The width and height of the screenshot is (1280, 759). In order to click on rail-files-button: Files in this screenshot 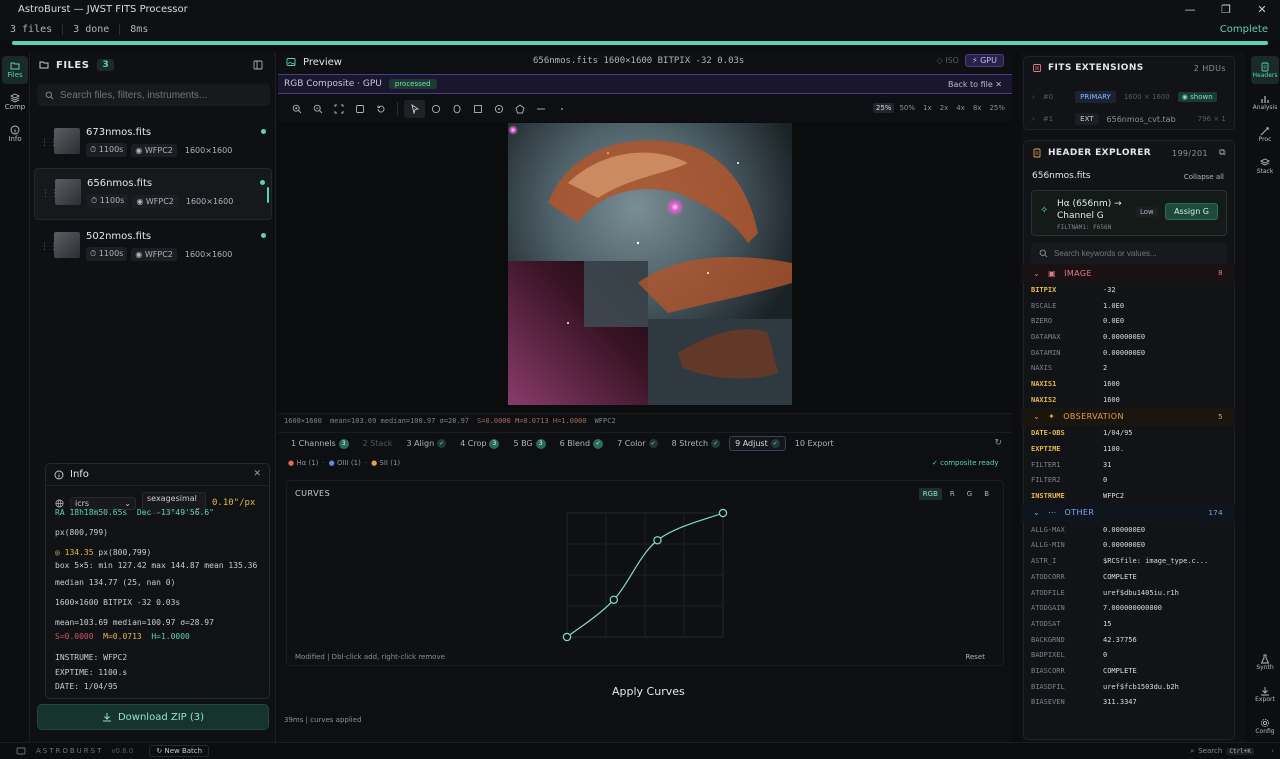, I will do `click(15, 70)`.